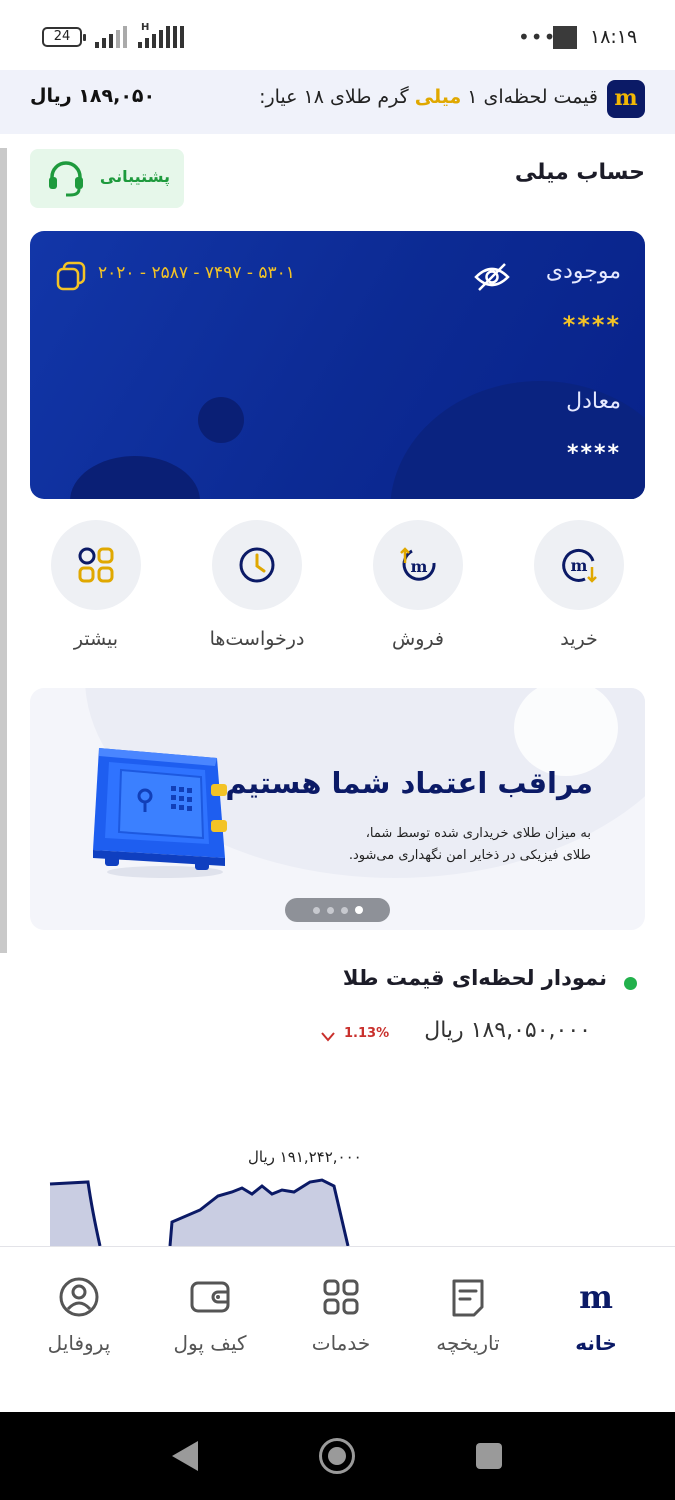 Image resolution: width=675 pixels, height=1500 pixels. I want to click on chevron-down-icon, so click(328, 1037).